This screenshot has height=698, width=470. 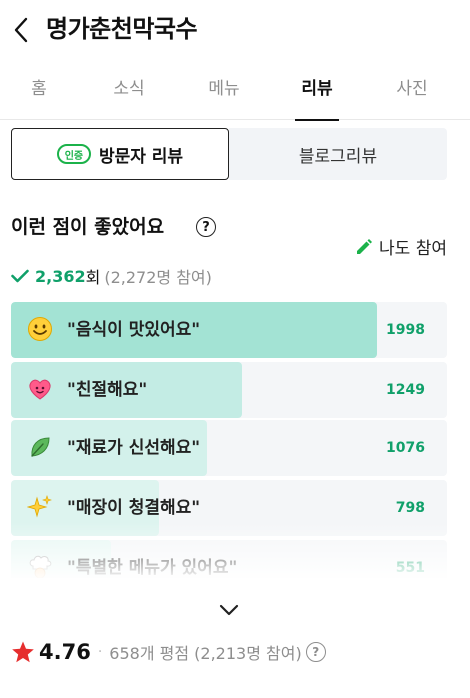 I want to click on total-unit: 회, so click(x=93, y=277).